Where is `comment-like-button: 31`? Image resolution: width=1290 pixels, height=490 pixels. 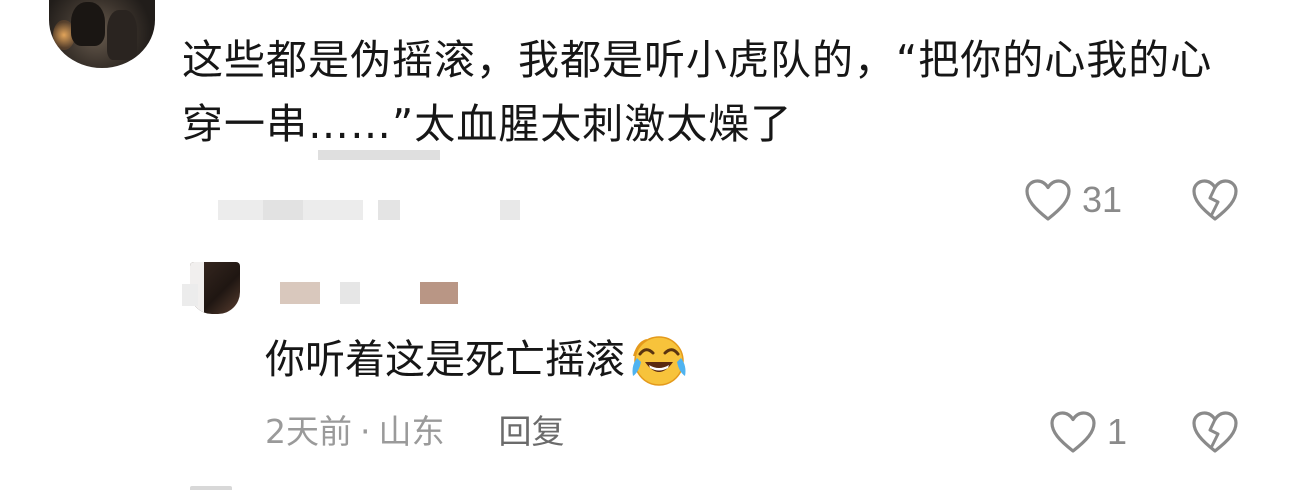
comment-like-button: 31 is located at coordinates (1073, 200).